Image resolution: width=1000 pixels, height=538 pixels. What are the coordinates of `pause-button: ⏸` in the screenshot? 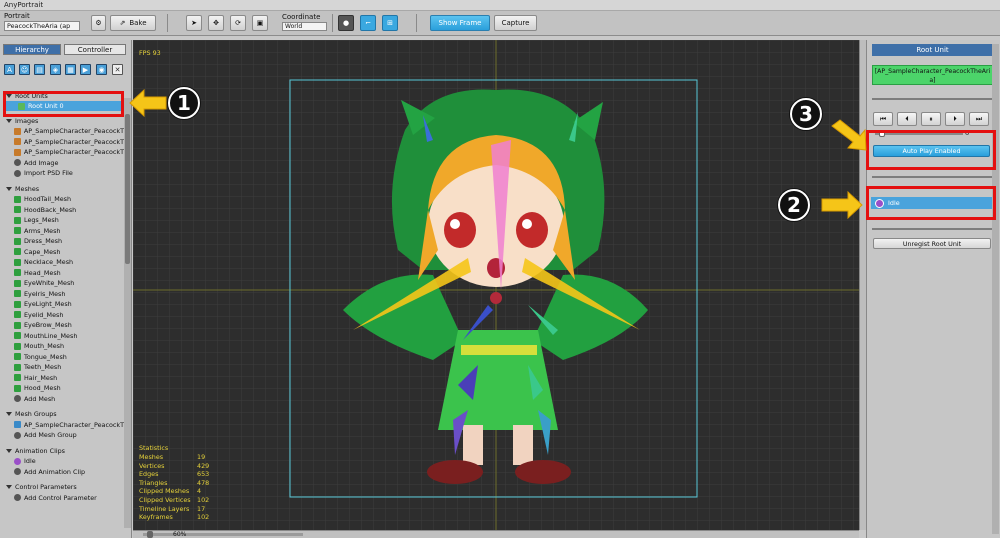 It's located at (931, 119).